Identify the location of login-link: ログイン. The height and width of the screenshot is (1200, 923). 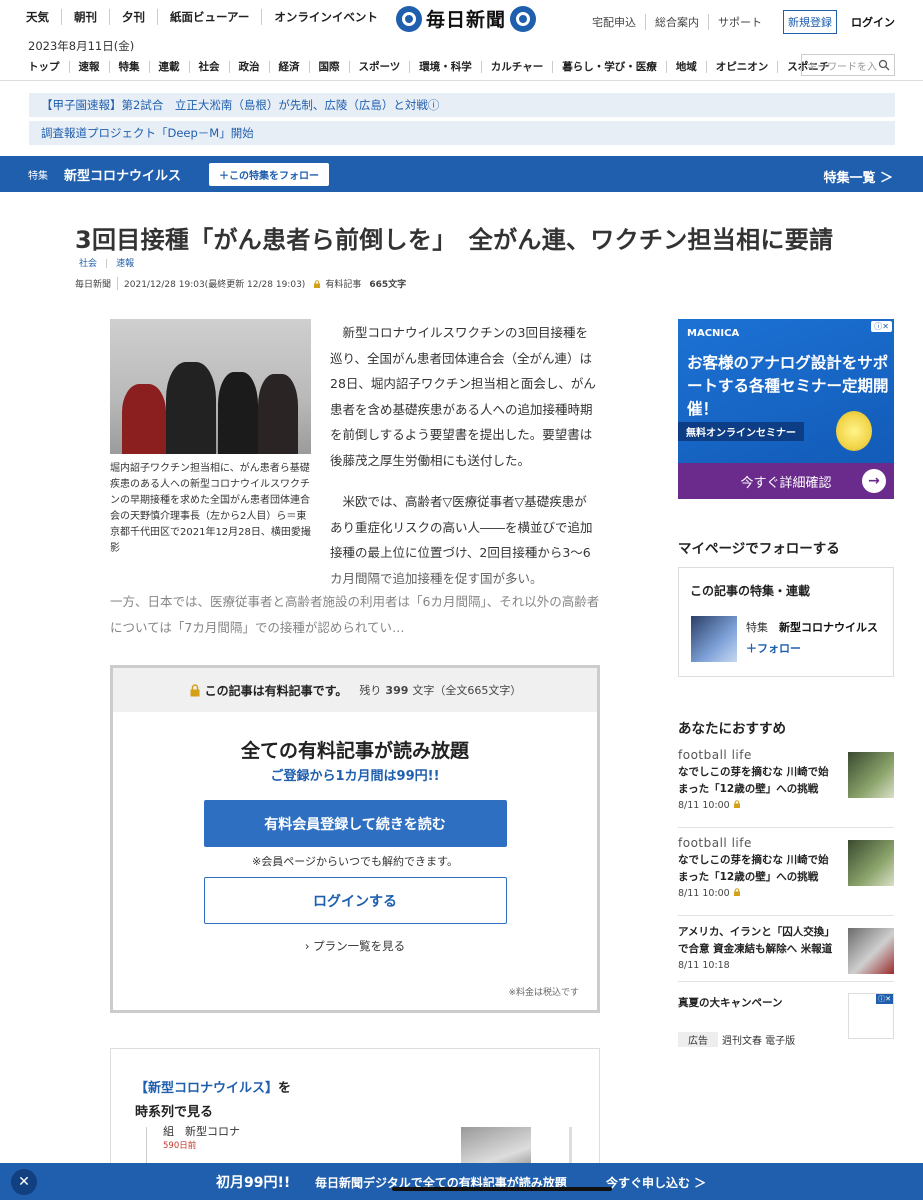
(873, 22).